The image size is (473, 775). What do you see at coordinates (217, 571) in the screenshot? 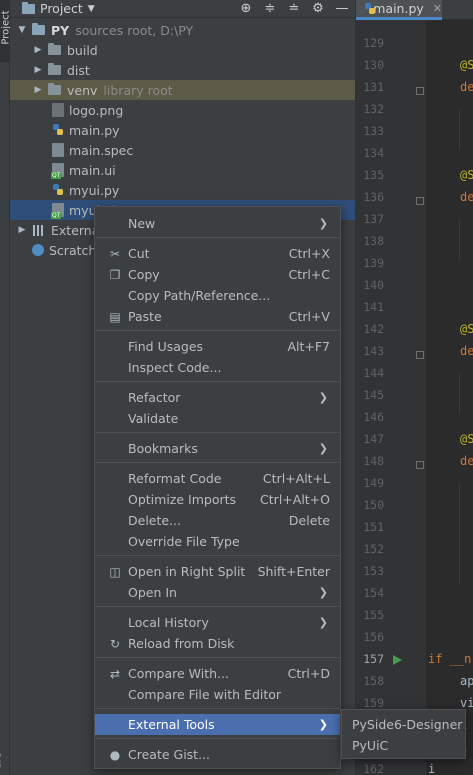
I see `menu-item-open-in-right-split: ◫ Open in Right Split Shift+Enter` at bounding box center [217, 571].